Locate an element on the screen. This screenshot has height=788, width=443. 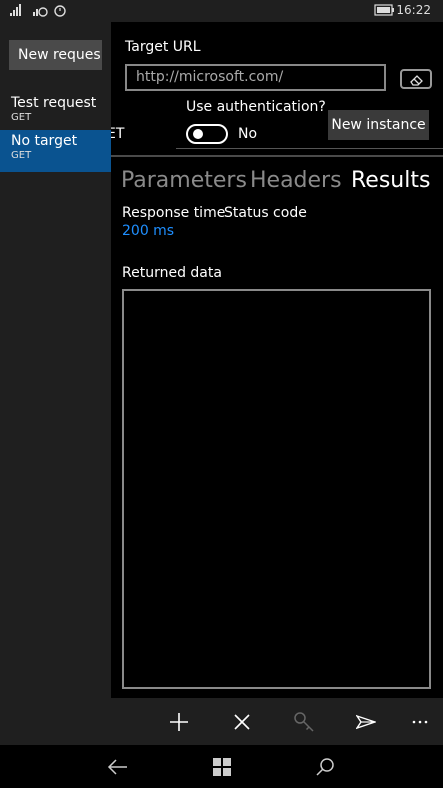
add-icon is located at coordinates (179, 721).